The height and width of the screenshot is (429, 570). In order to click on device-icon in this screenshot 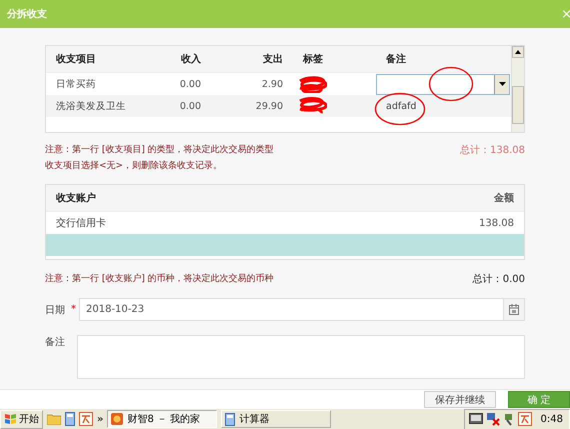, I will do `click(508, 419)`.